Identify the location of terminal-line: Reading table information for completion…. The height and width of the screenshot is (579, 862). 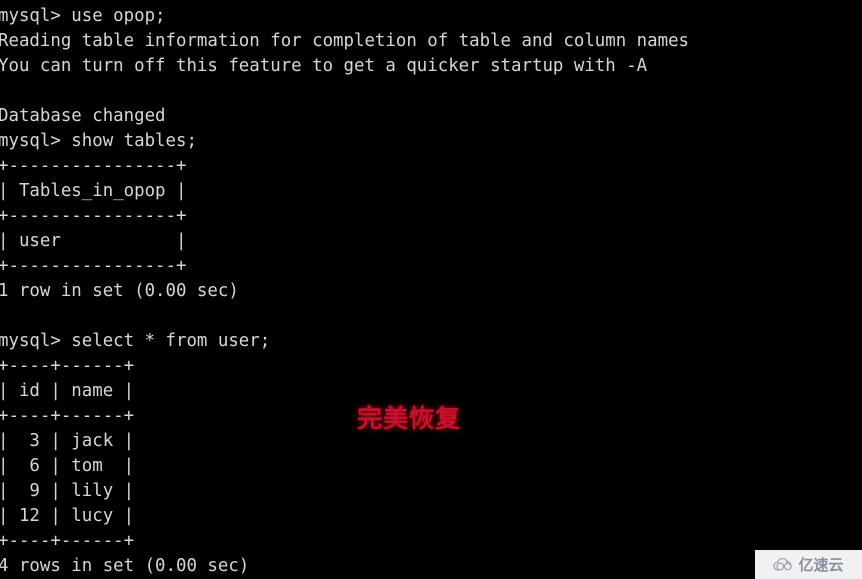
(345, 41).